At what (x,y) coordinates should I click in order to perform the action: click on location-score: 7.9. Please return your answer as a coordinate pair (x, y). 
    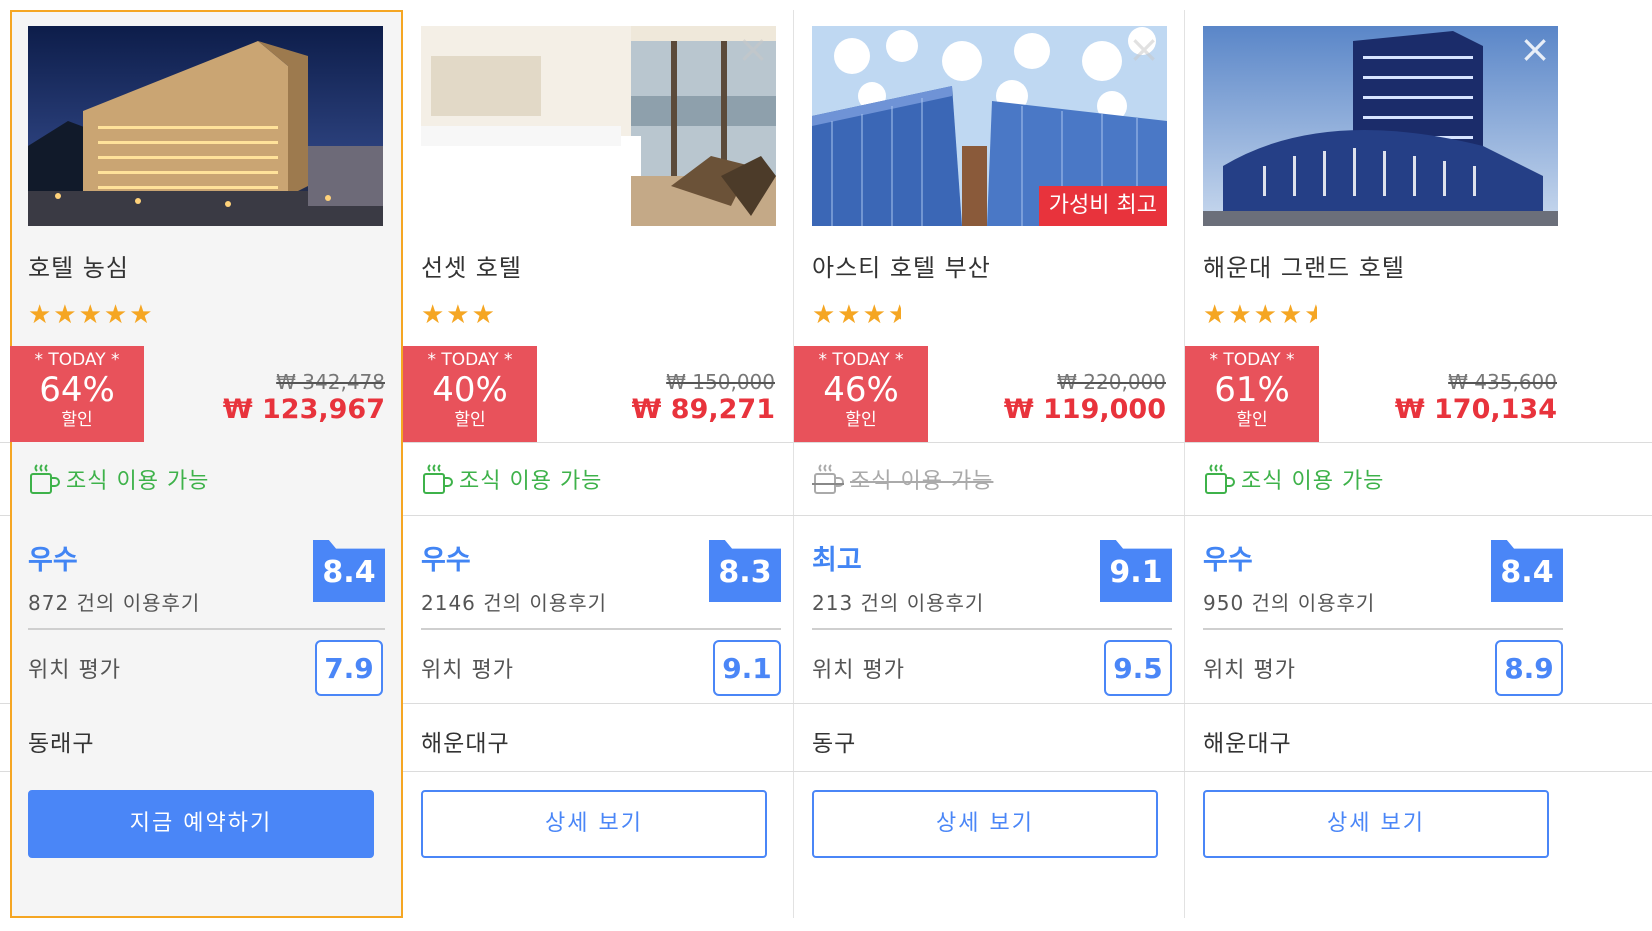
    Looking at the image, I should click on (349, 668).